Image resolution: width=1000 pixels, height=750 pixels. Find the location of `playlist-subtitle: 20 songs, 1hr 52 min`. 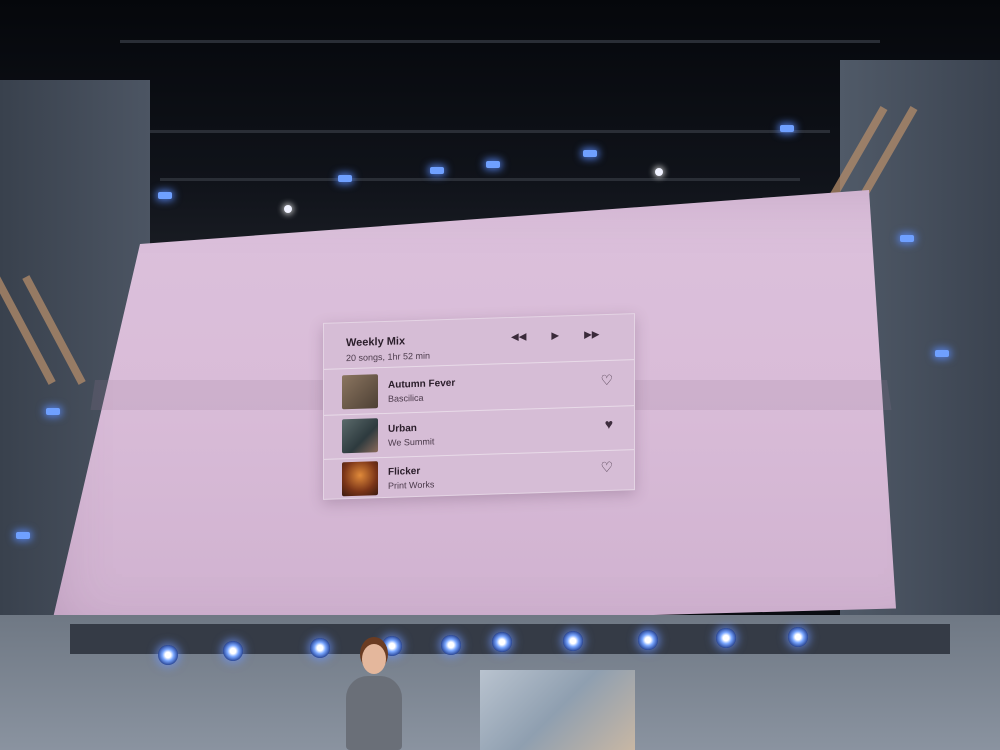

playlist-subtitle: 20 songs, 1hr 52 min is located at coordinates (388, 357).